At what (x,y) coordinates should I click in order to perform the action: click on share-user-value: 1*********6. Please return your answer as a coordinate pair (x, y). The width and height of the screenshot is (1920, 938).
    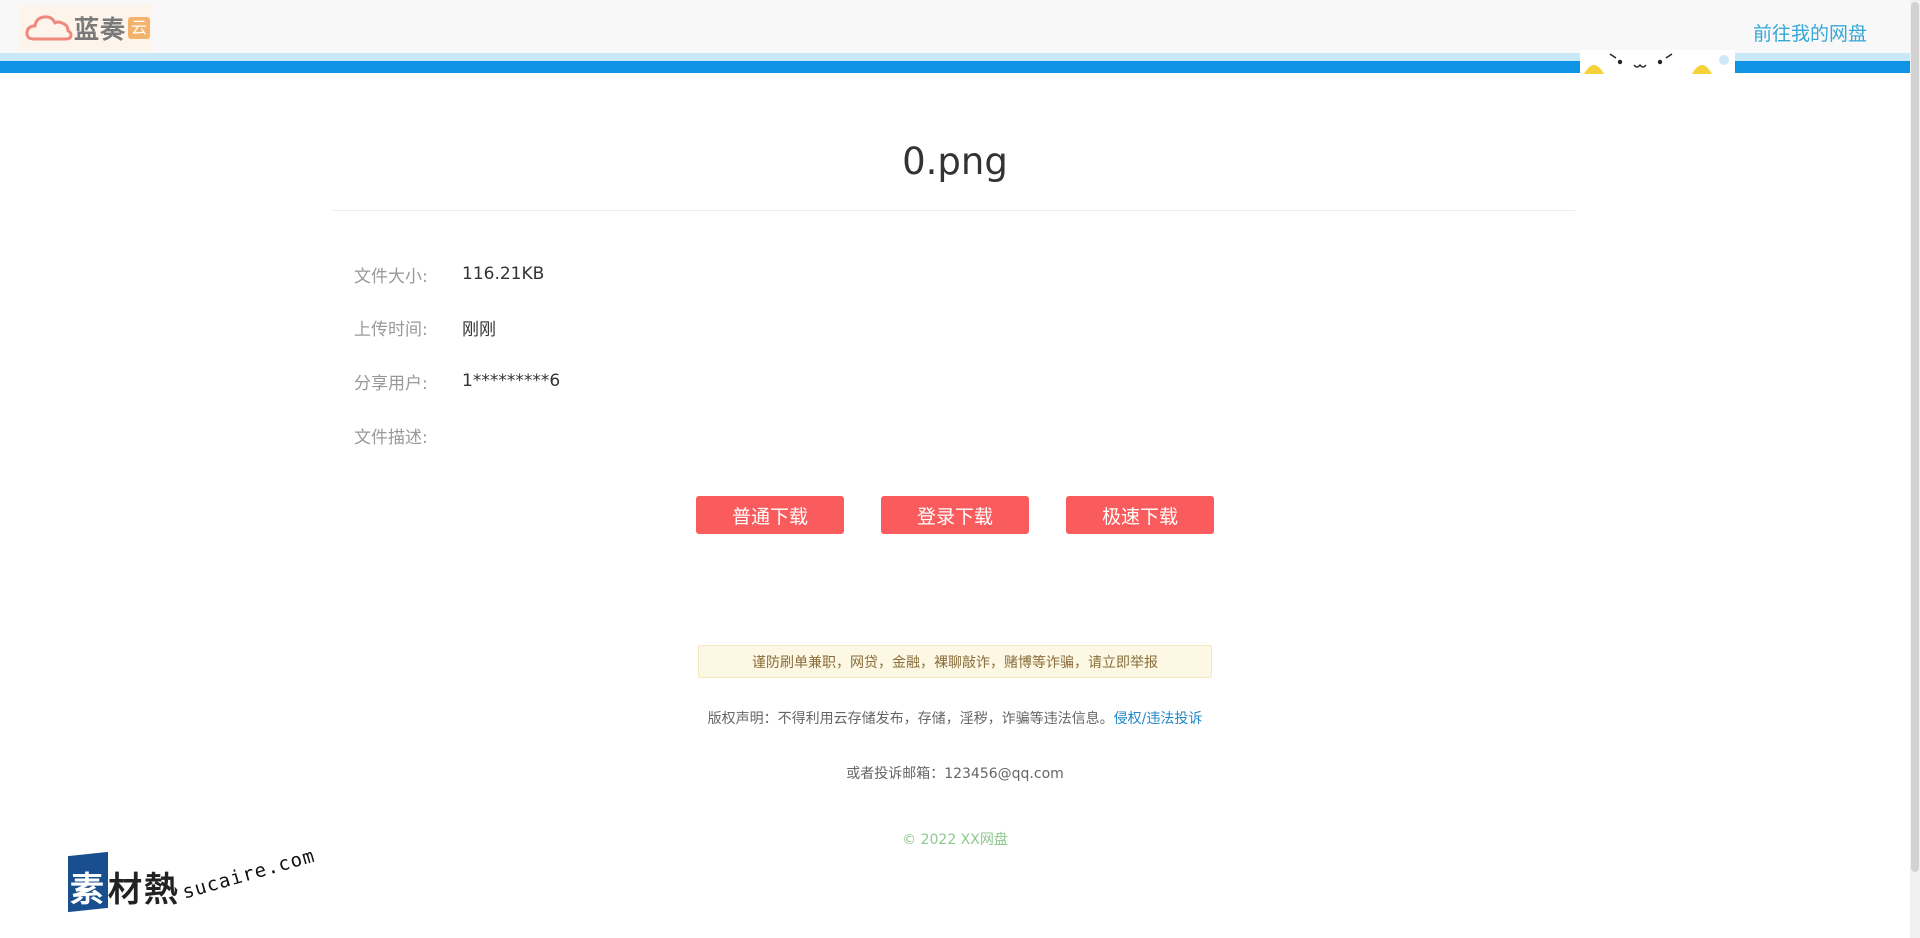
    Looking at the image, I should click on (511, 381).